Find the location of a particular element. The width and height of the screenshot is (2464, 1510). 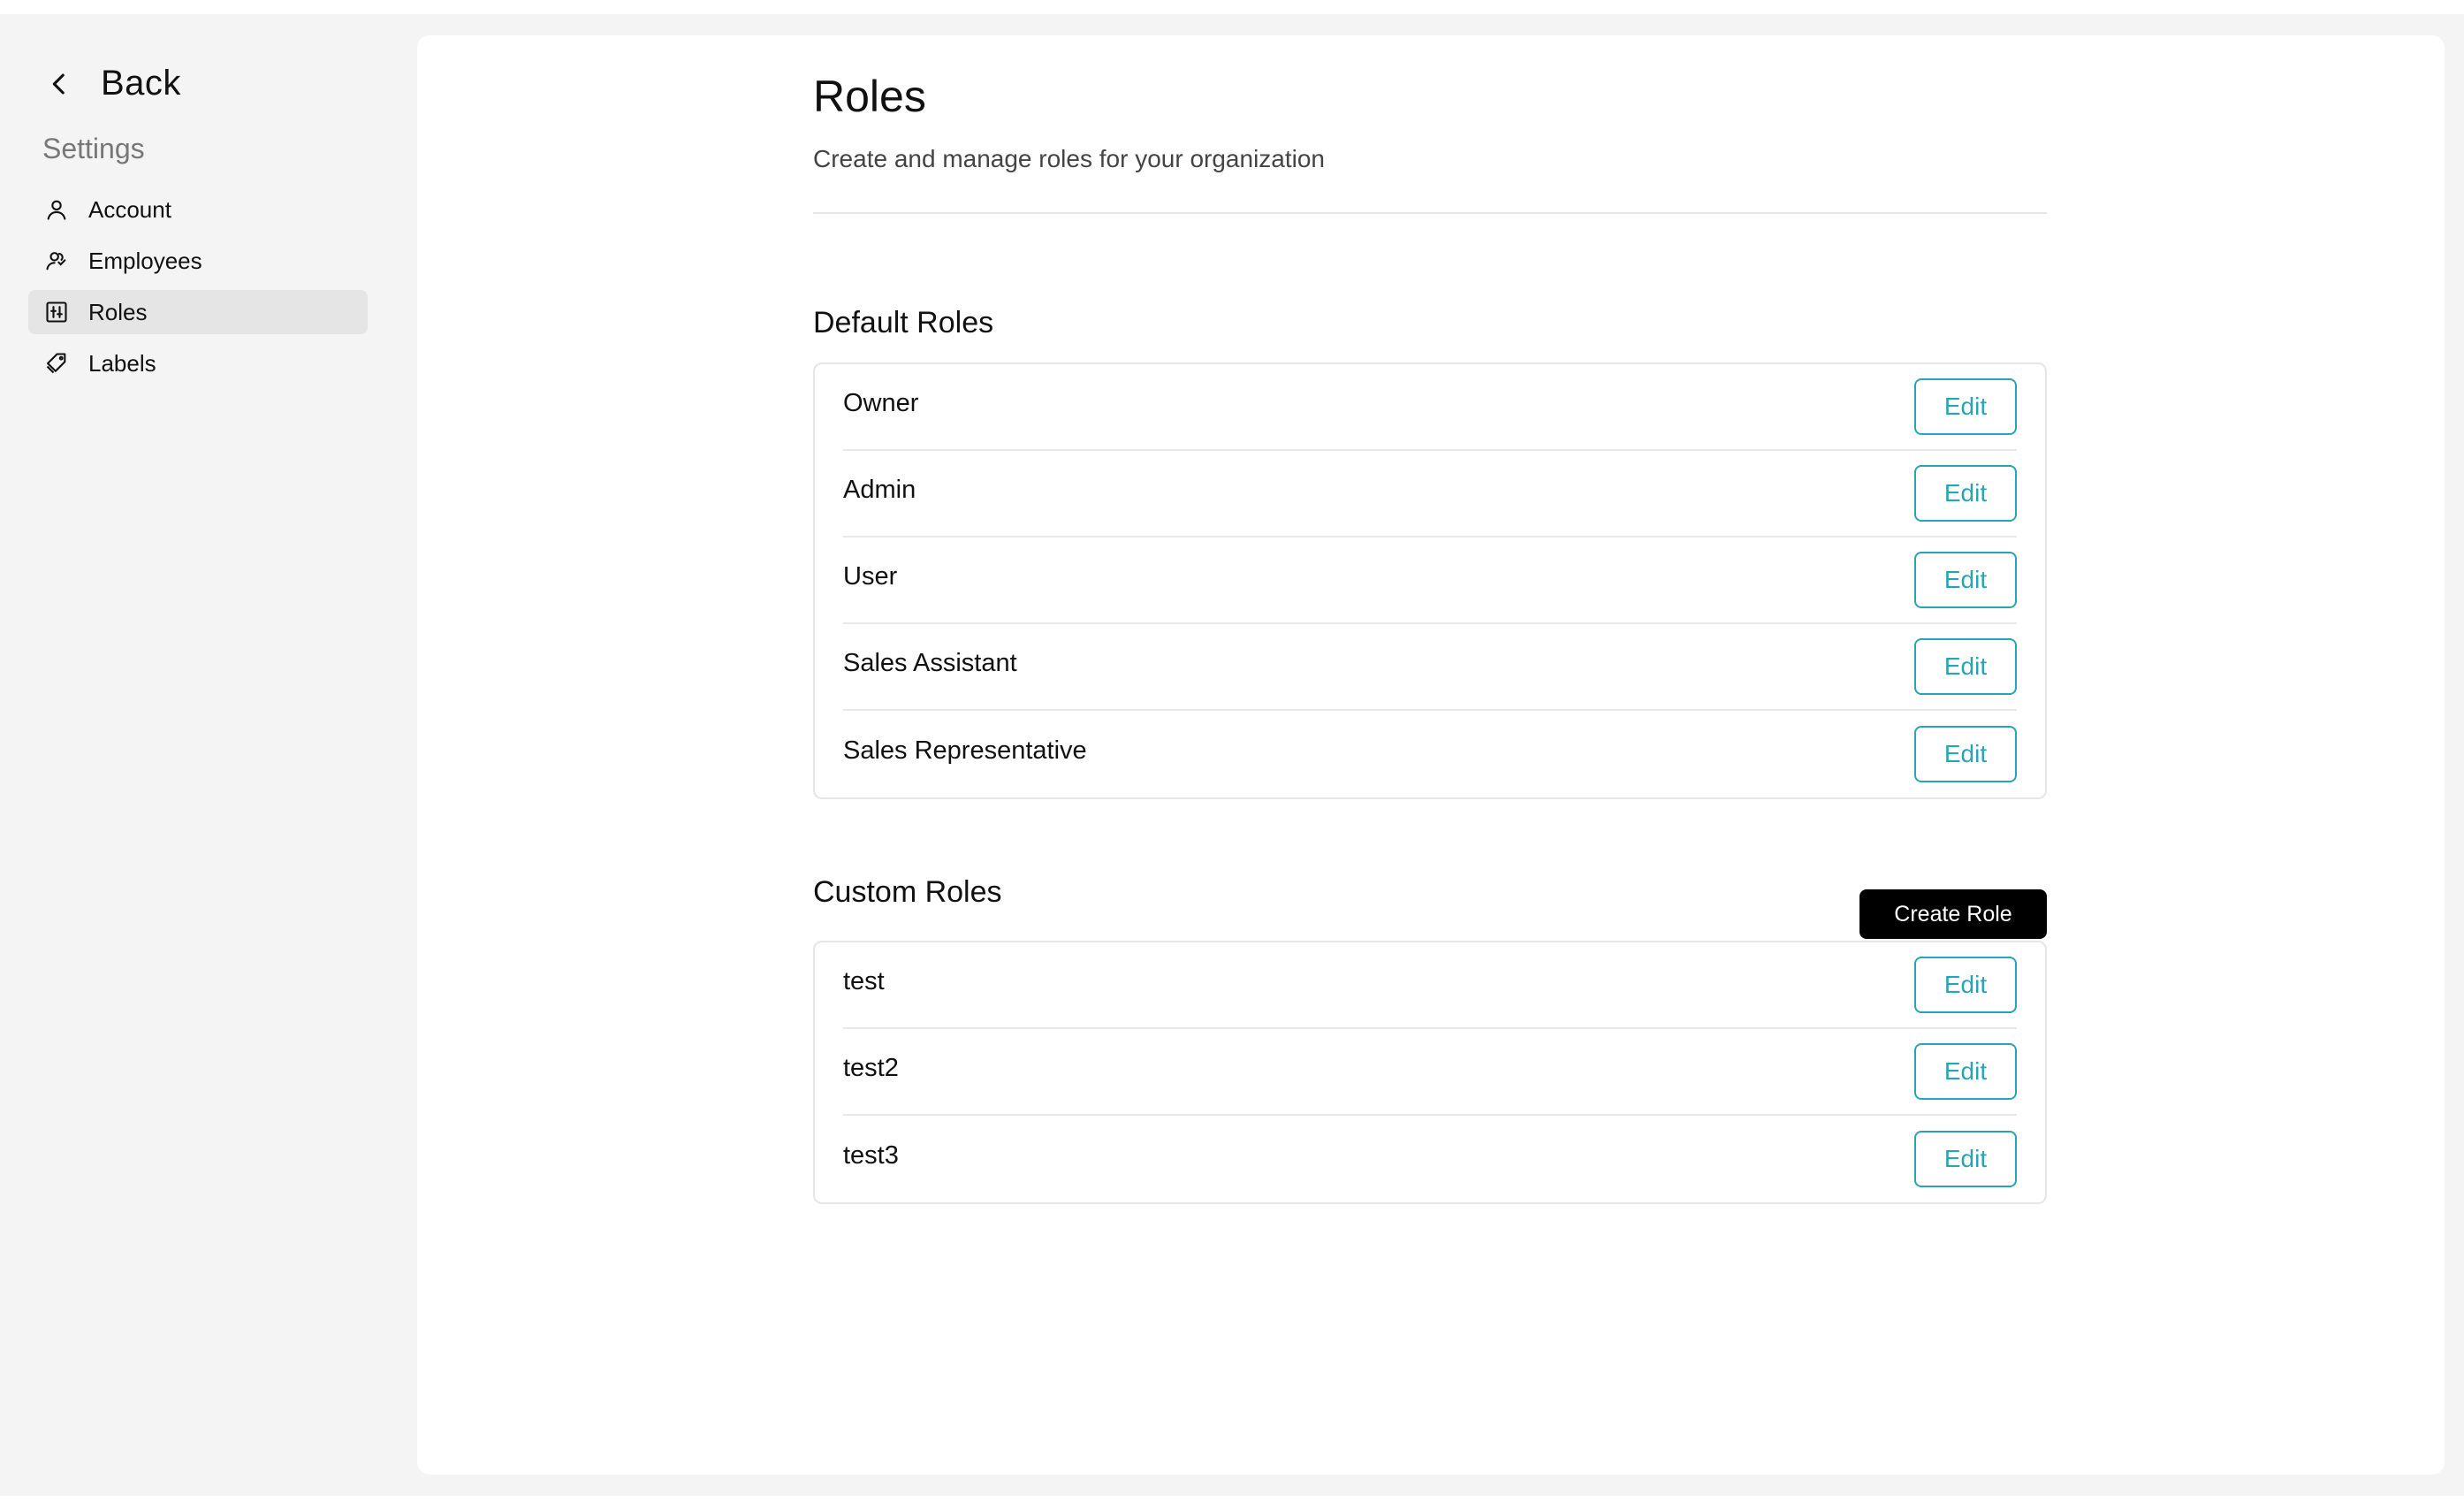

role-name: Owner is located at coordinates (881, 402).